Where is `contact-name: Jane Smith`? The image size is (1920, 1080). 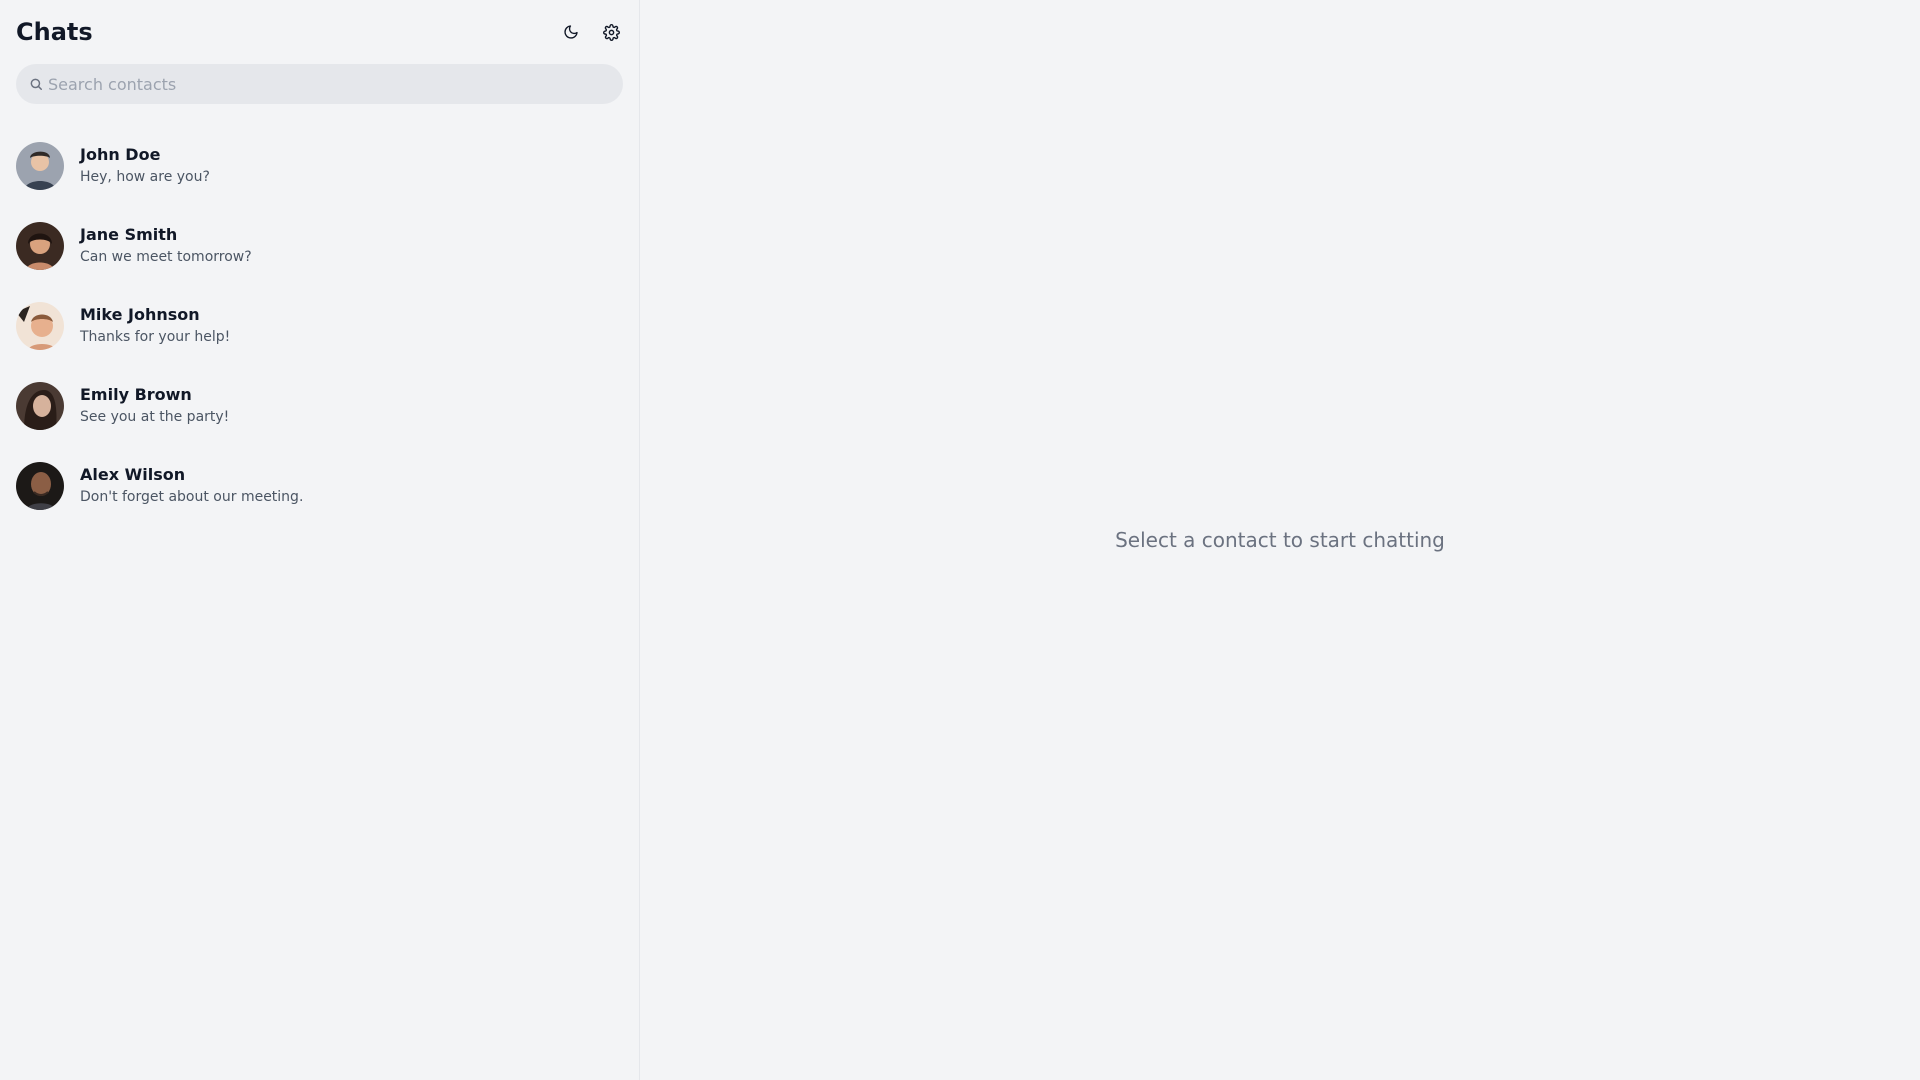 contact-name: Jane Smith is located at coordinates (129, 234).